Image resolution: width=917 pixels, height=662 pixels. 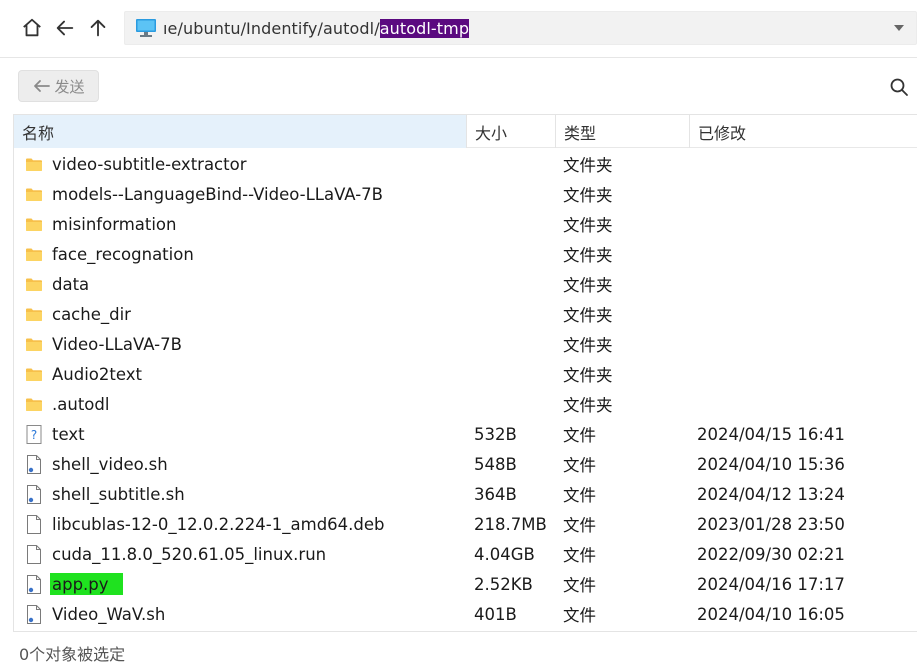 I want to click on address-path-selected: autodl-tmp, so click(x=424, y=28).